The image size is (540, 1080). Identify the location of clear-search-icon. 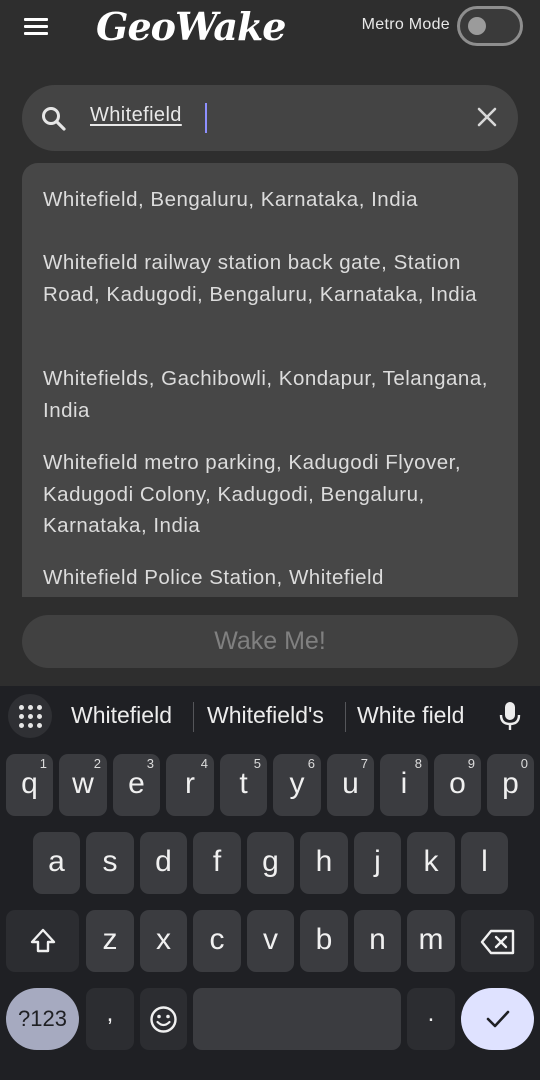
(487, 117).